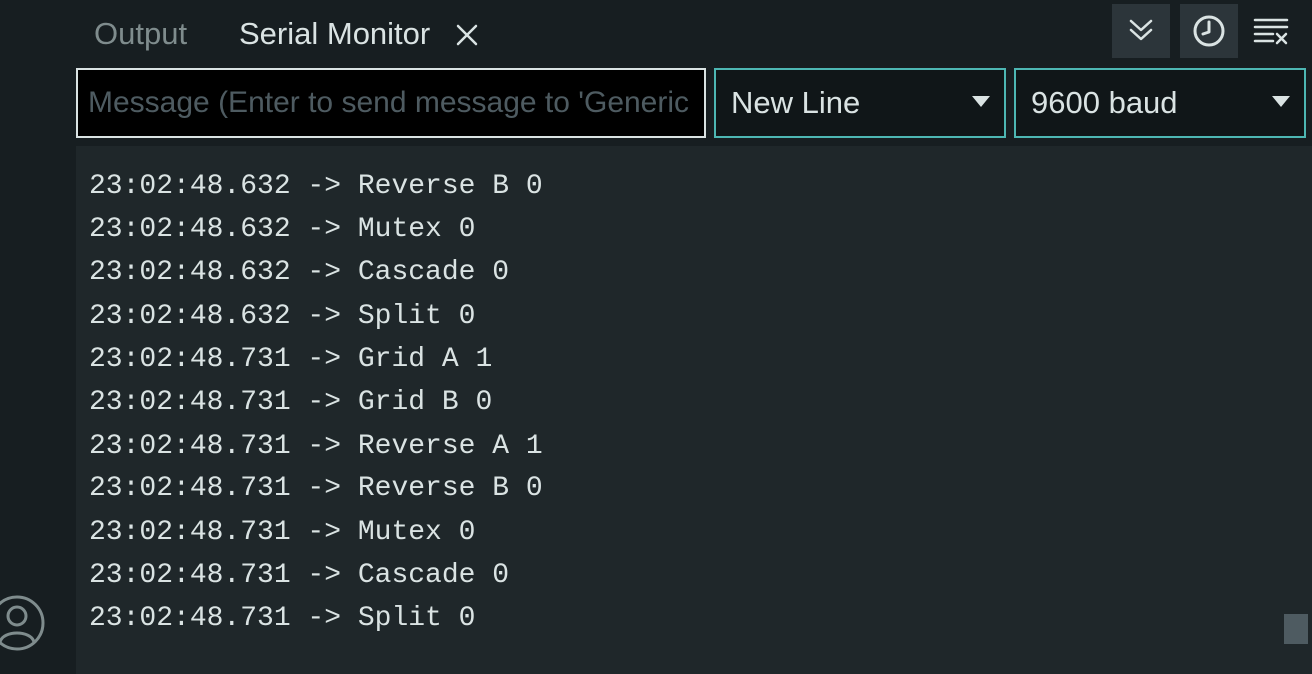 The height and width of the screenshot is (674, 1312). Describe the element at coordinates (291, 402) in the screenshot. I see `log-line: 23:02:48.731 -> Grid B 0` at that location.